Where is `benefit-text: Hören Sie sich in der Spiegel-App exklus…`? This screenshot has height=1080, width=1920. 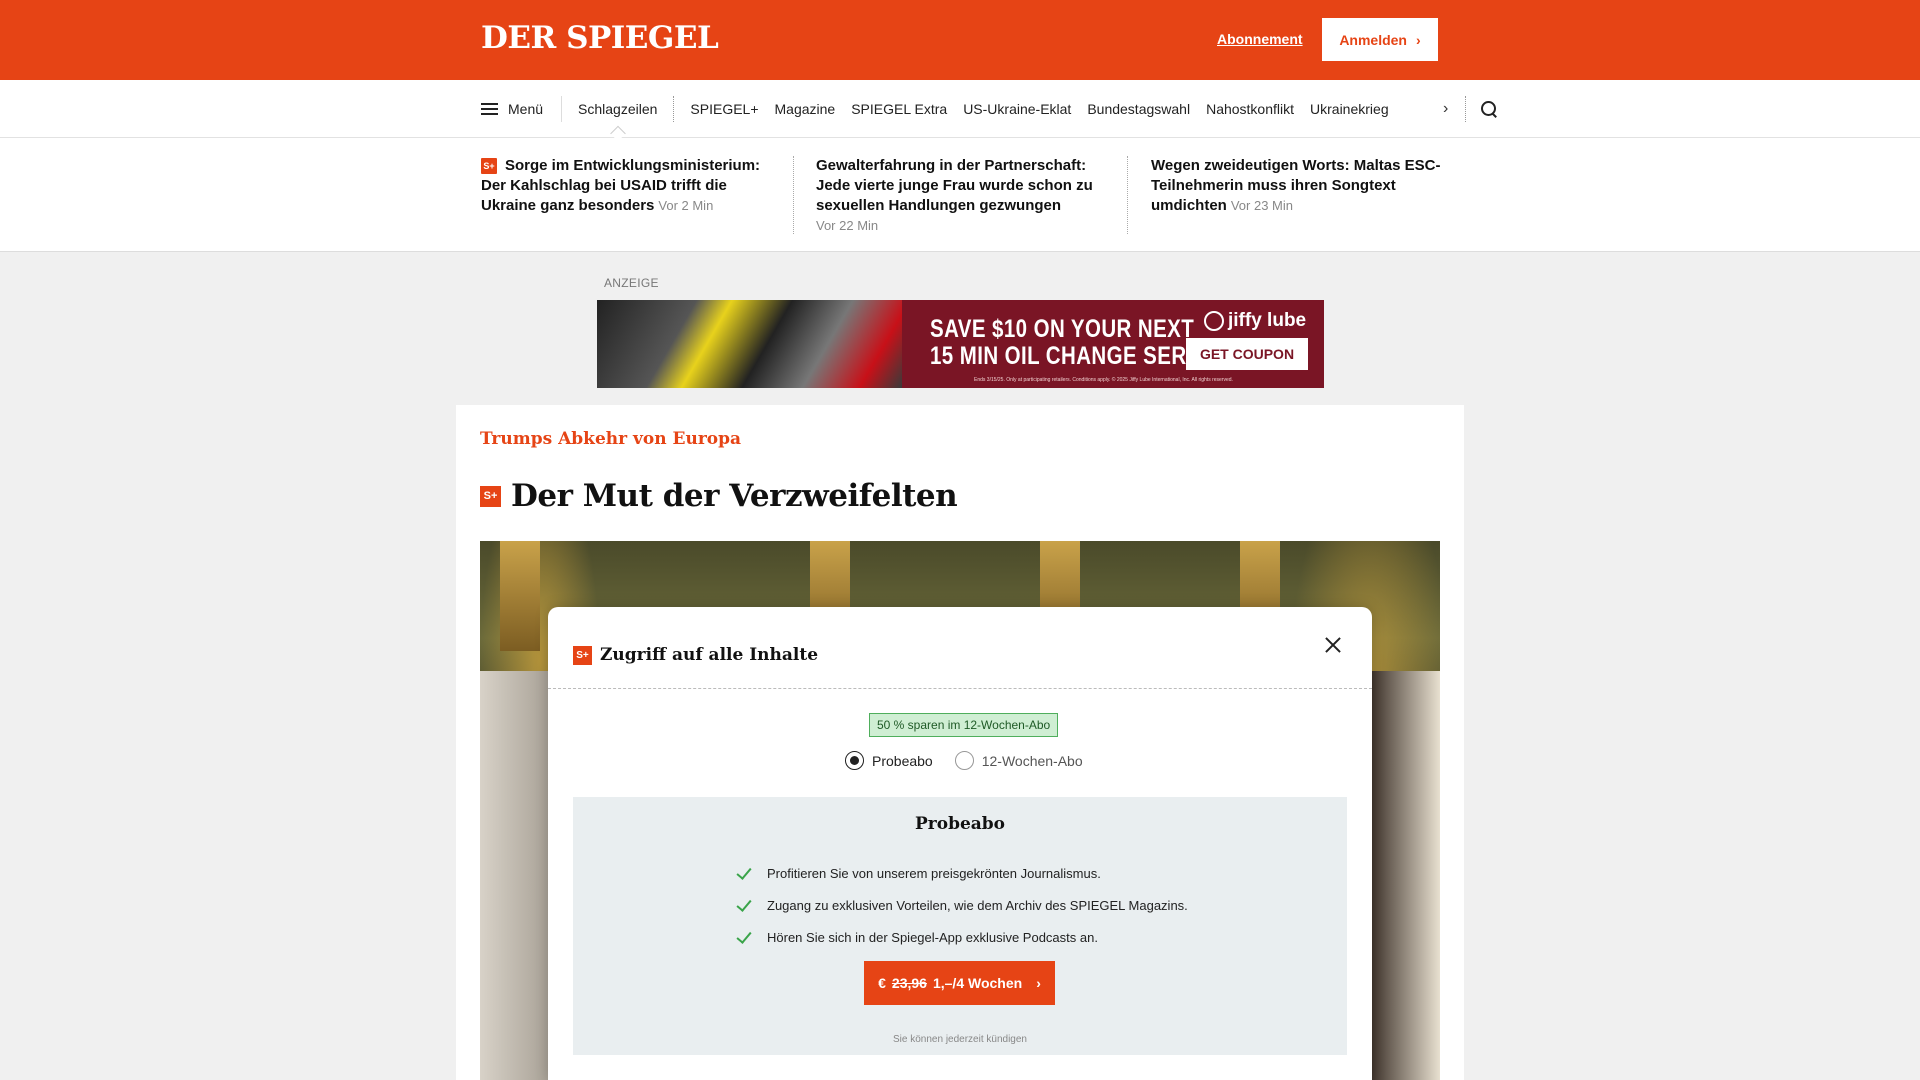 benefit-text: Hören Sie sich in der Spiegel-App exklus… is located at coordinates (932, 937).